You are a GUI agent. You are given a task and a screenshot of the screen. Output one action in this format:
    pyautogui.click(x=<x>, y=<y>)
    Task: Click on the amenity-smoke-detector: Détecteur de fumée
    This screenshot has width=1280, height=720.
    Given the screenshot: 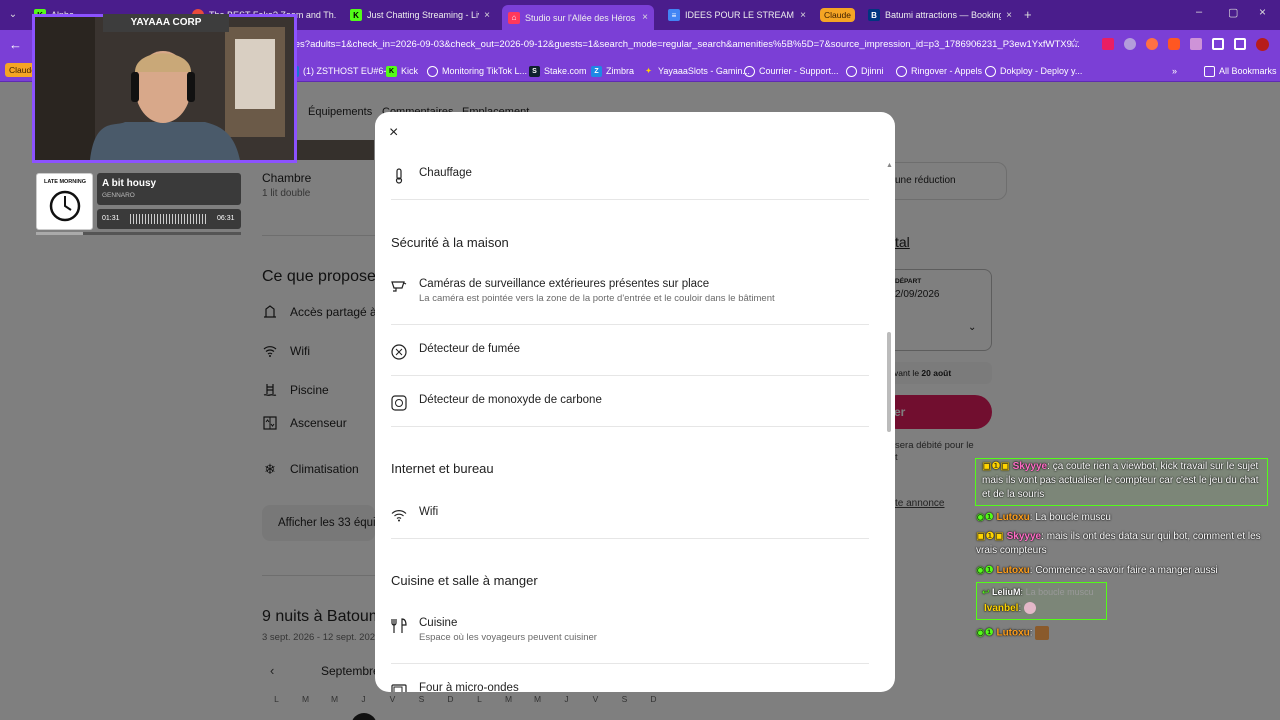 What is the action you would take?
    pyautogui.click(x=630, y=351)
    